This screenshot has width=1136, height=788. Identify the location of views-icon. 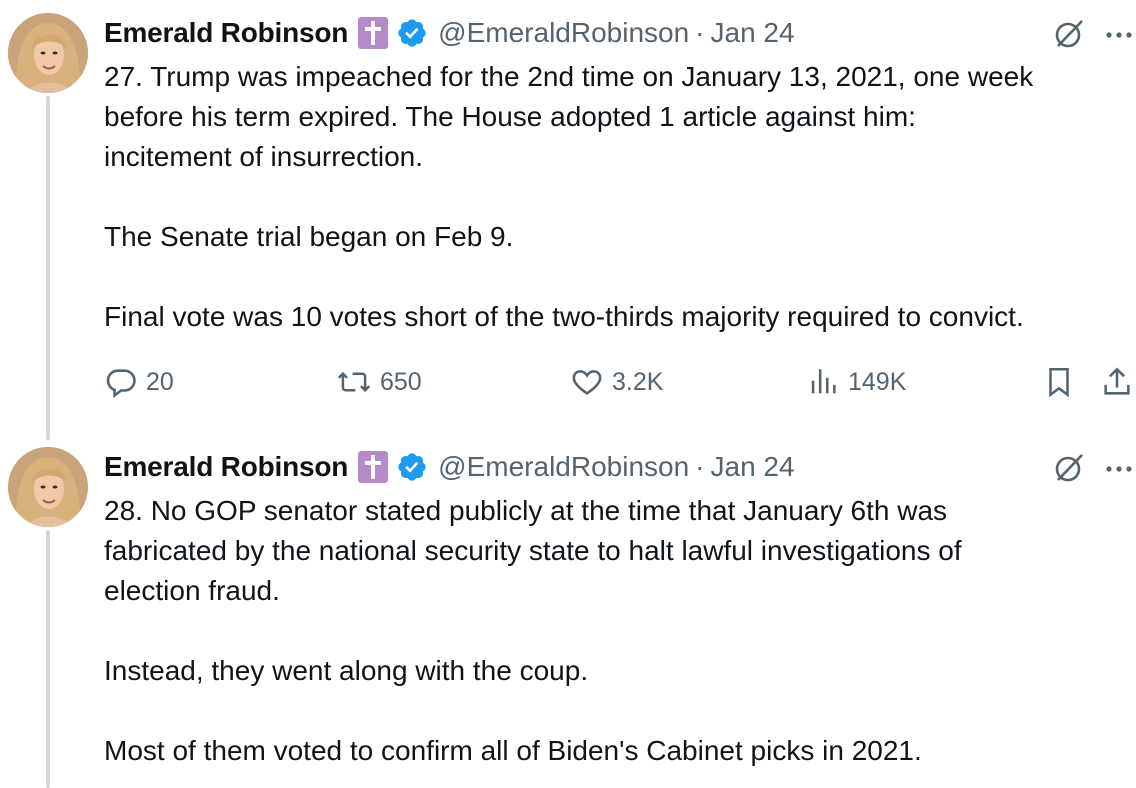
(823, 382).